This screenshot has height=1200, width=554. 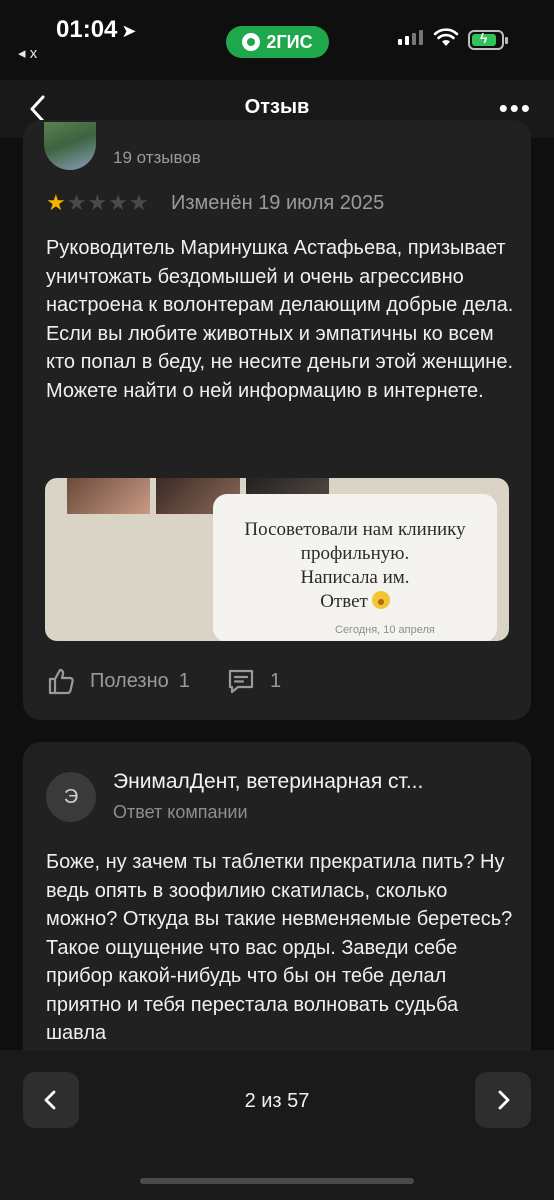 I want to click on next-review-button, so click(x=503, y=1100).